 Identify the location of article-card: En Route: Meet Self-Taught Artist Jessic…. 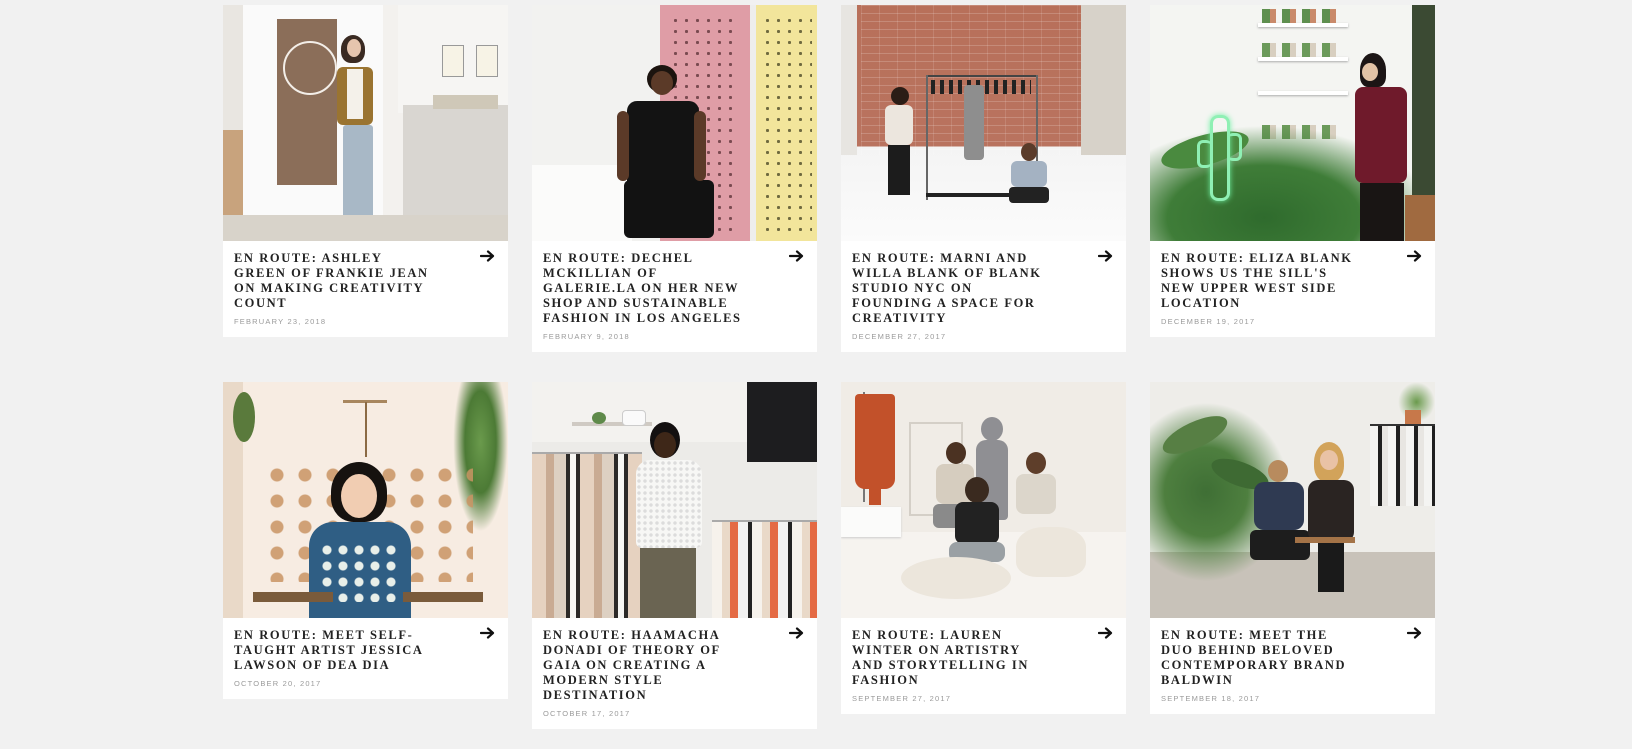
(365, 565).